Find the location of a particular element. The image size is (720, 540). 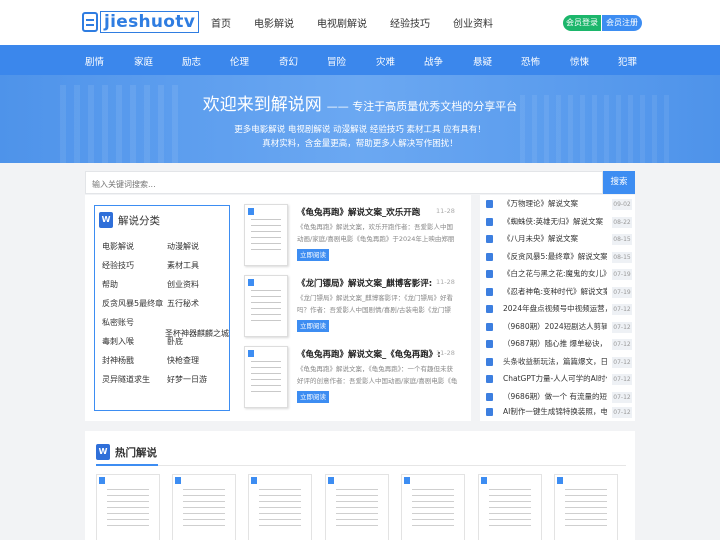

list-item: 《蜘蛛侠:英雄无归》解说文案 08-22 is located at coordinates (559, 222).